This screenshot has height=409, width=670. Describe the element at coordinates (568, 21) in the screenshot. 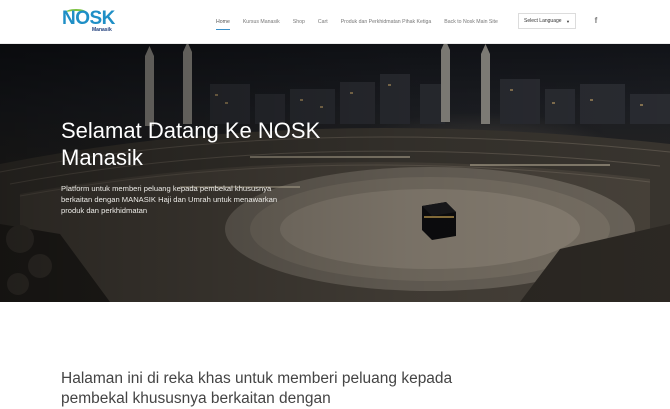

I see `caret-down-icon: ▼` at that location.